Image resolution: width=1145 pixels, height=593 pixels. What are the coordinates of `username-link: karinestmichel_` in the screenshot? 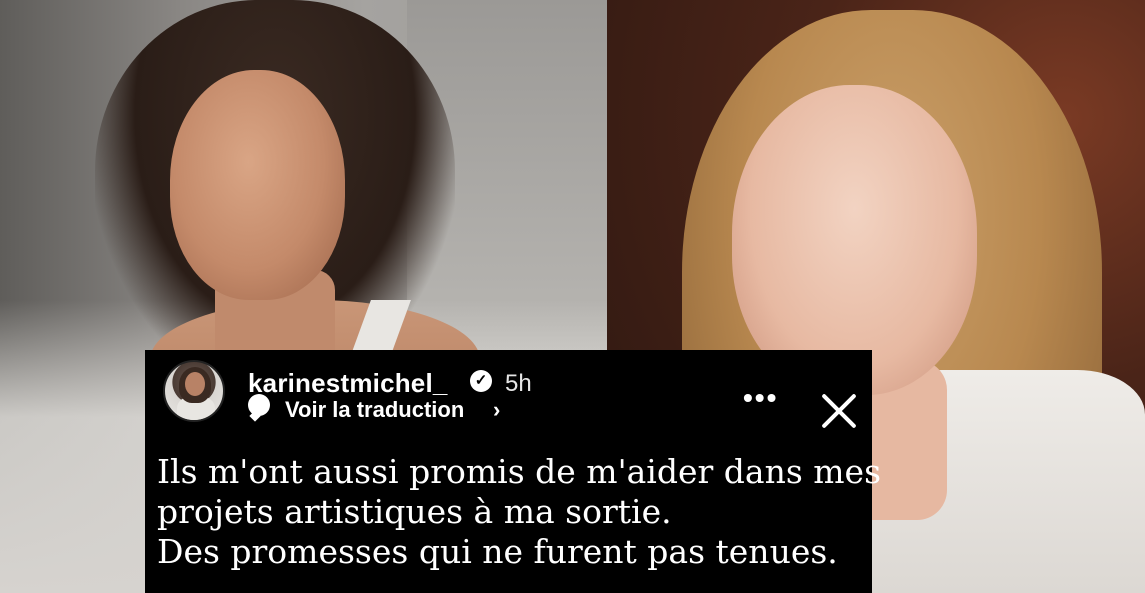 It's located at (348, 383).